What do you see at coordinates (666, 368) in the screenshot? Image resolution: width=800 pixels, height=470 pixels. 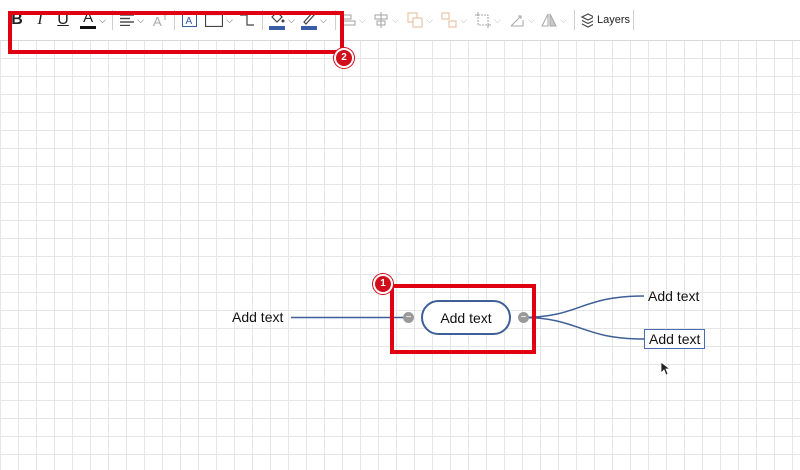 I see `mouse-cursor-icon` at bounding box center [666, 368].